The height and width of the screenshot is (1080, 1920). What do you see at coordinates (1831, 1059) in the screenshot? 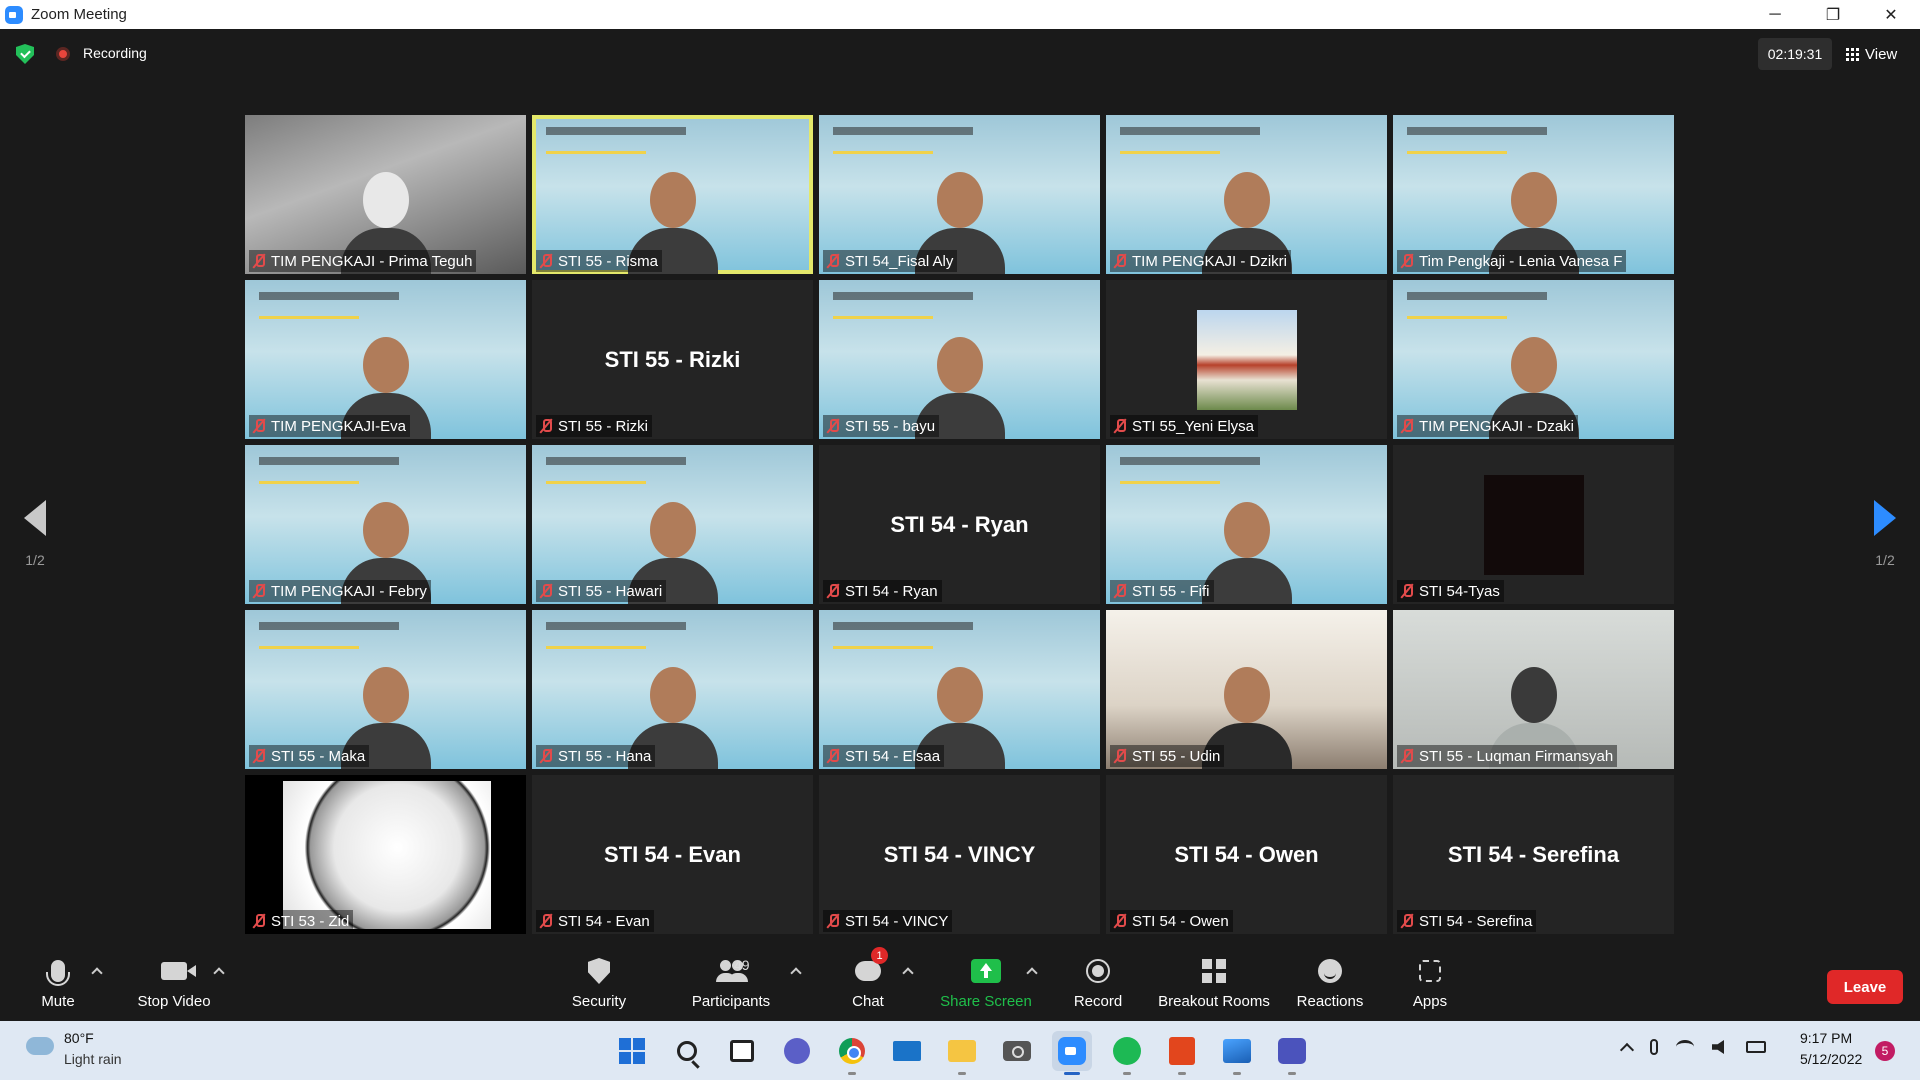
I see `taskbar-clock-date: 5/12/2022` at bounding box center [1831, 1059].